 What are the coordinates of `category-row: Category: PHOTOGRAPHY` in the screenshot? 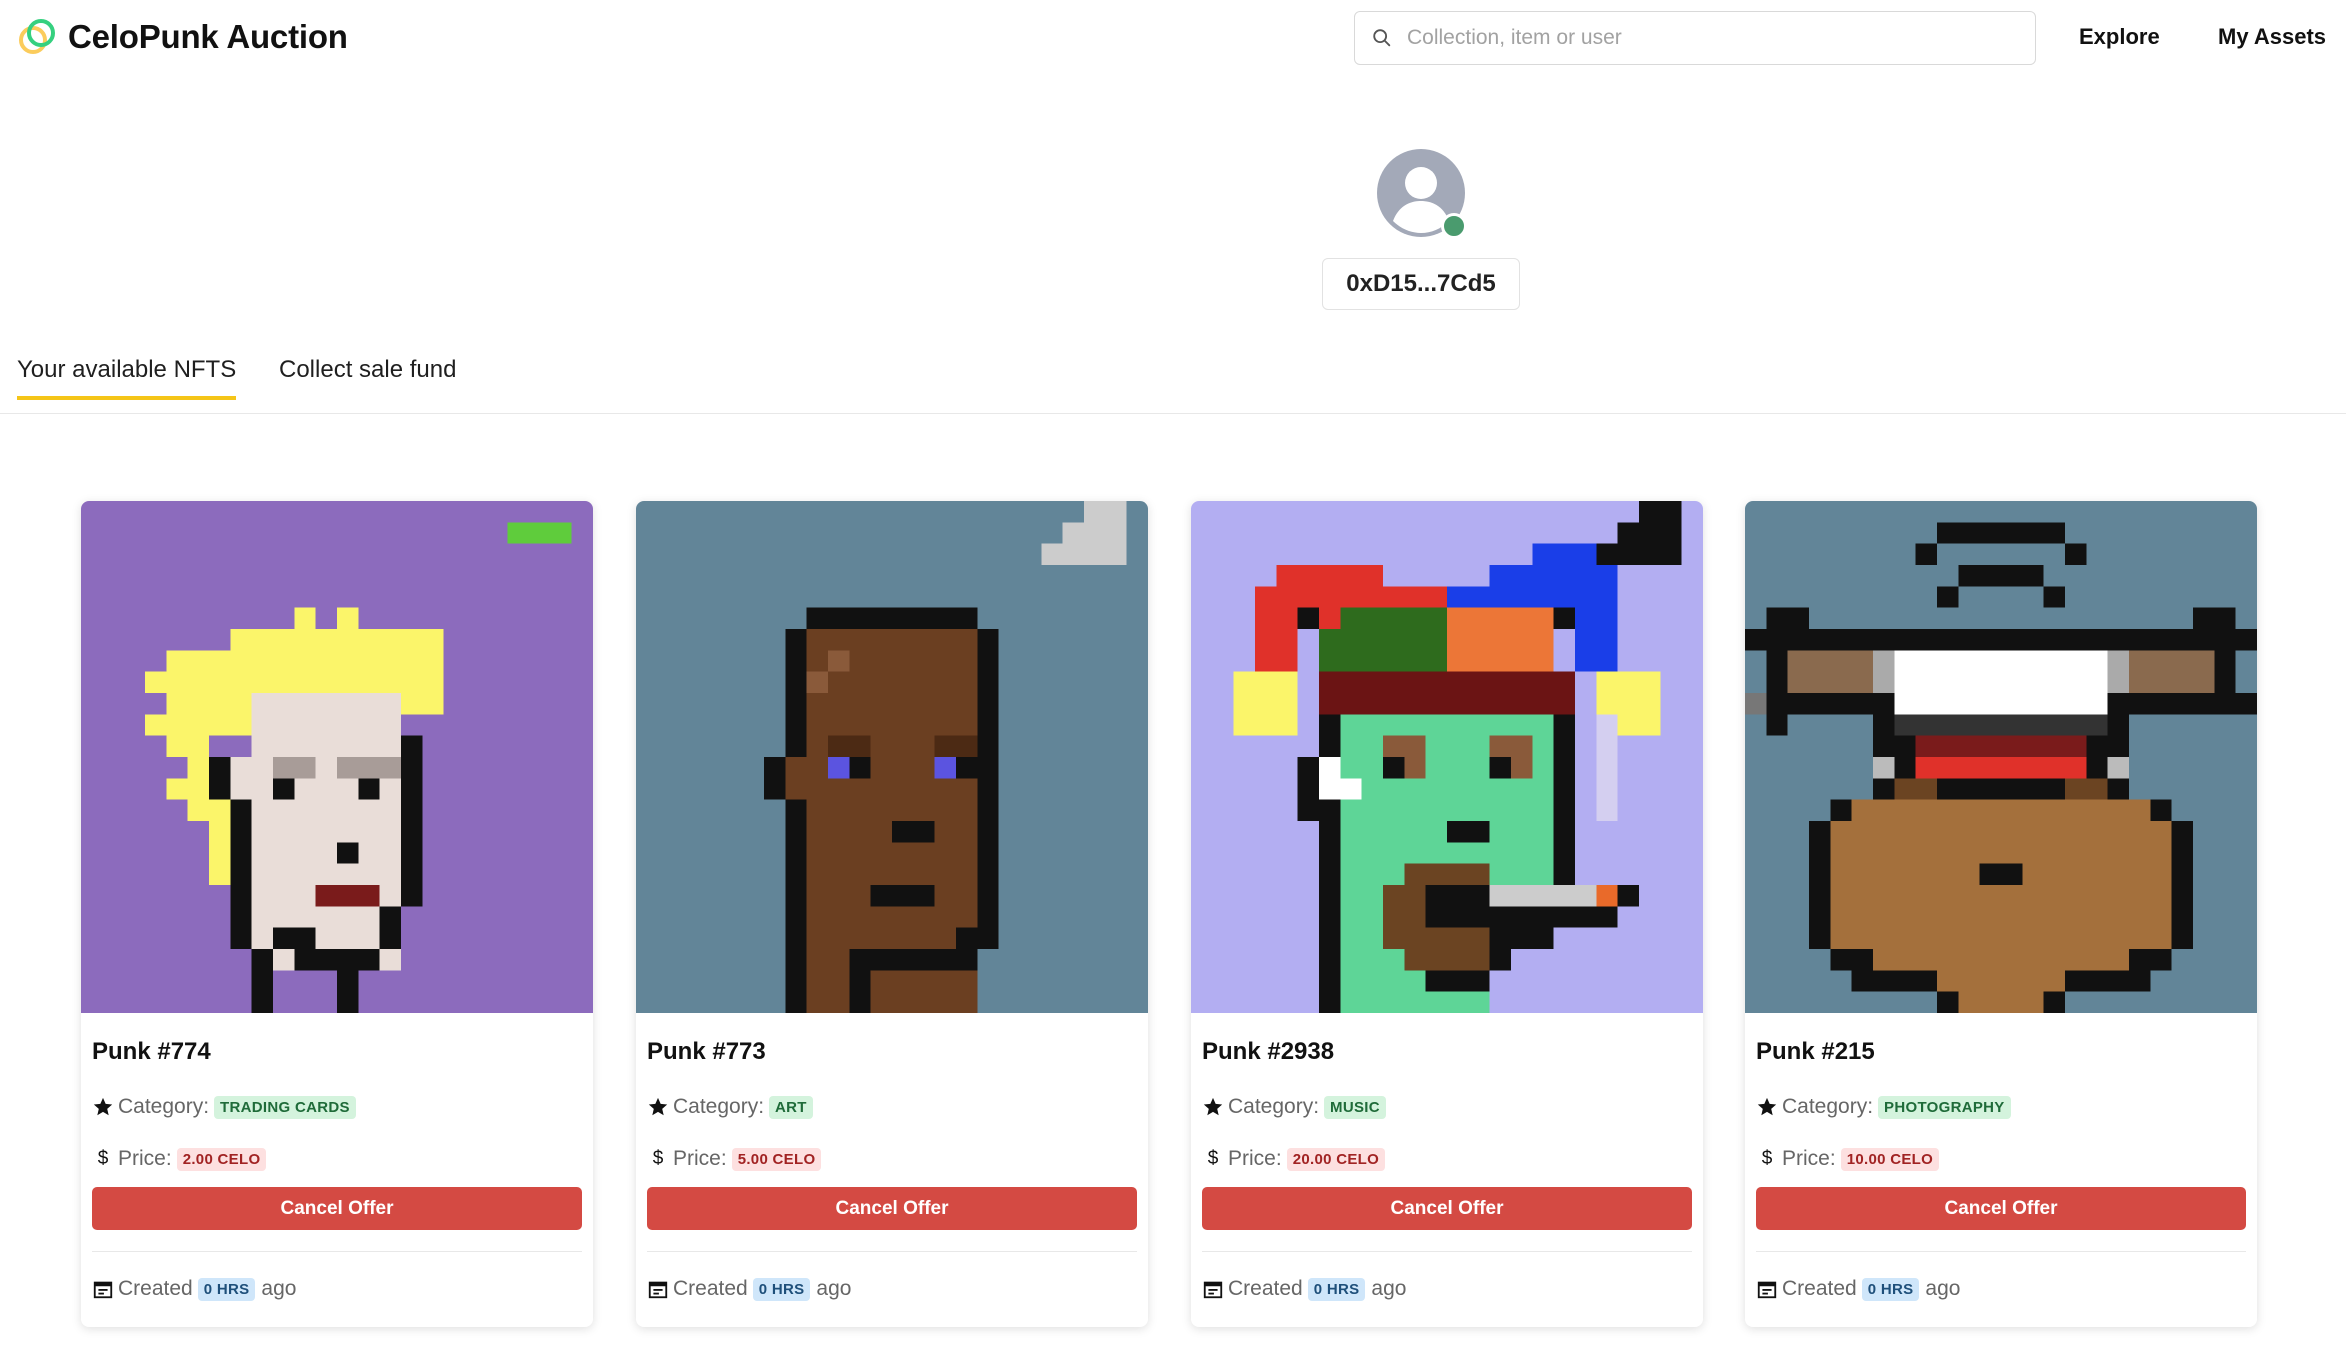 It's located at (1883, 1107).